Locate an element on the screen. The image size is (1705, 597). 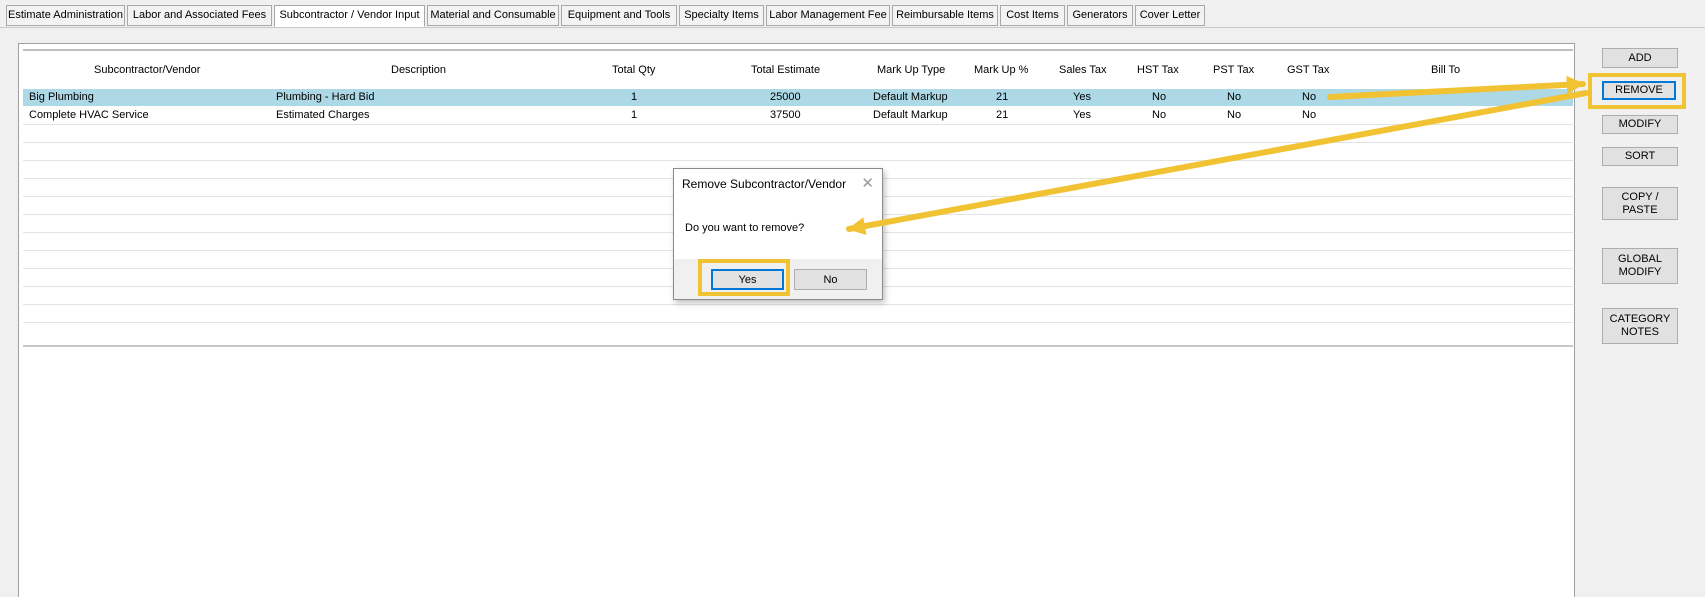
arrow-to-remove-button is located at coordinates (1456, 87).